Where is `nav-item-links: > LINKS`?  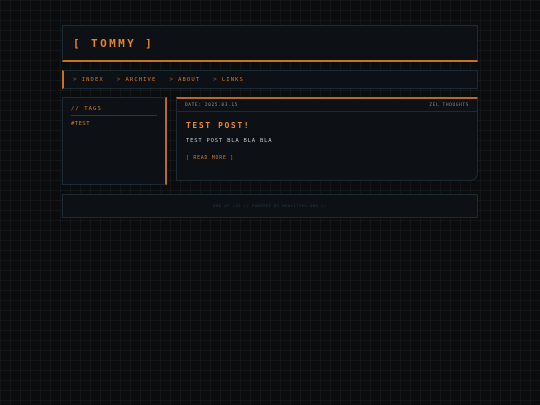
nav-item-links: > LINKS is located at coordinates (228, 79).